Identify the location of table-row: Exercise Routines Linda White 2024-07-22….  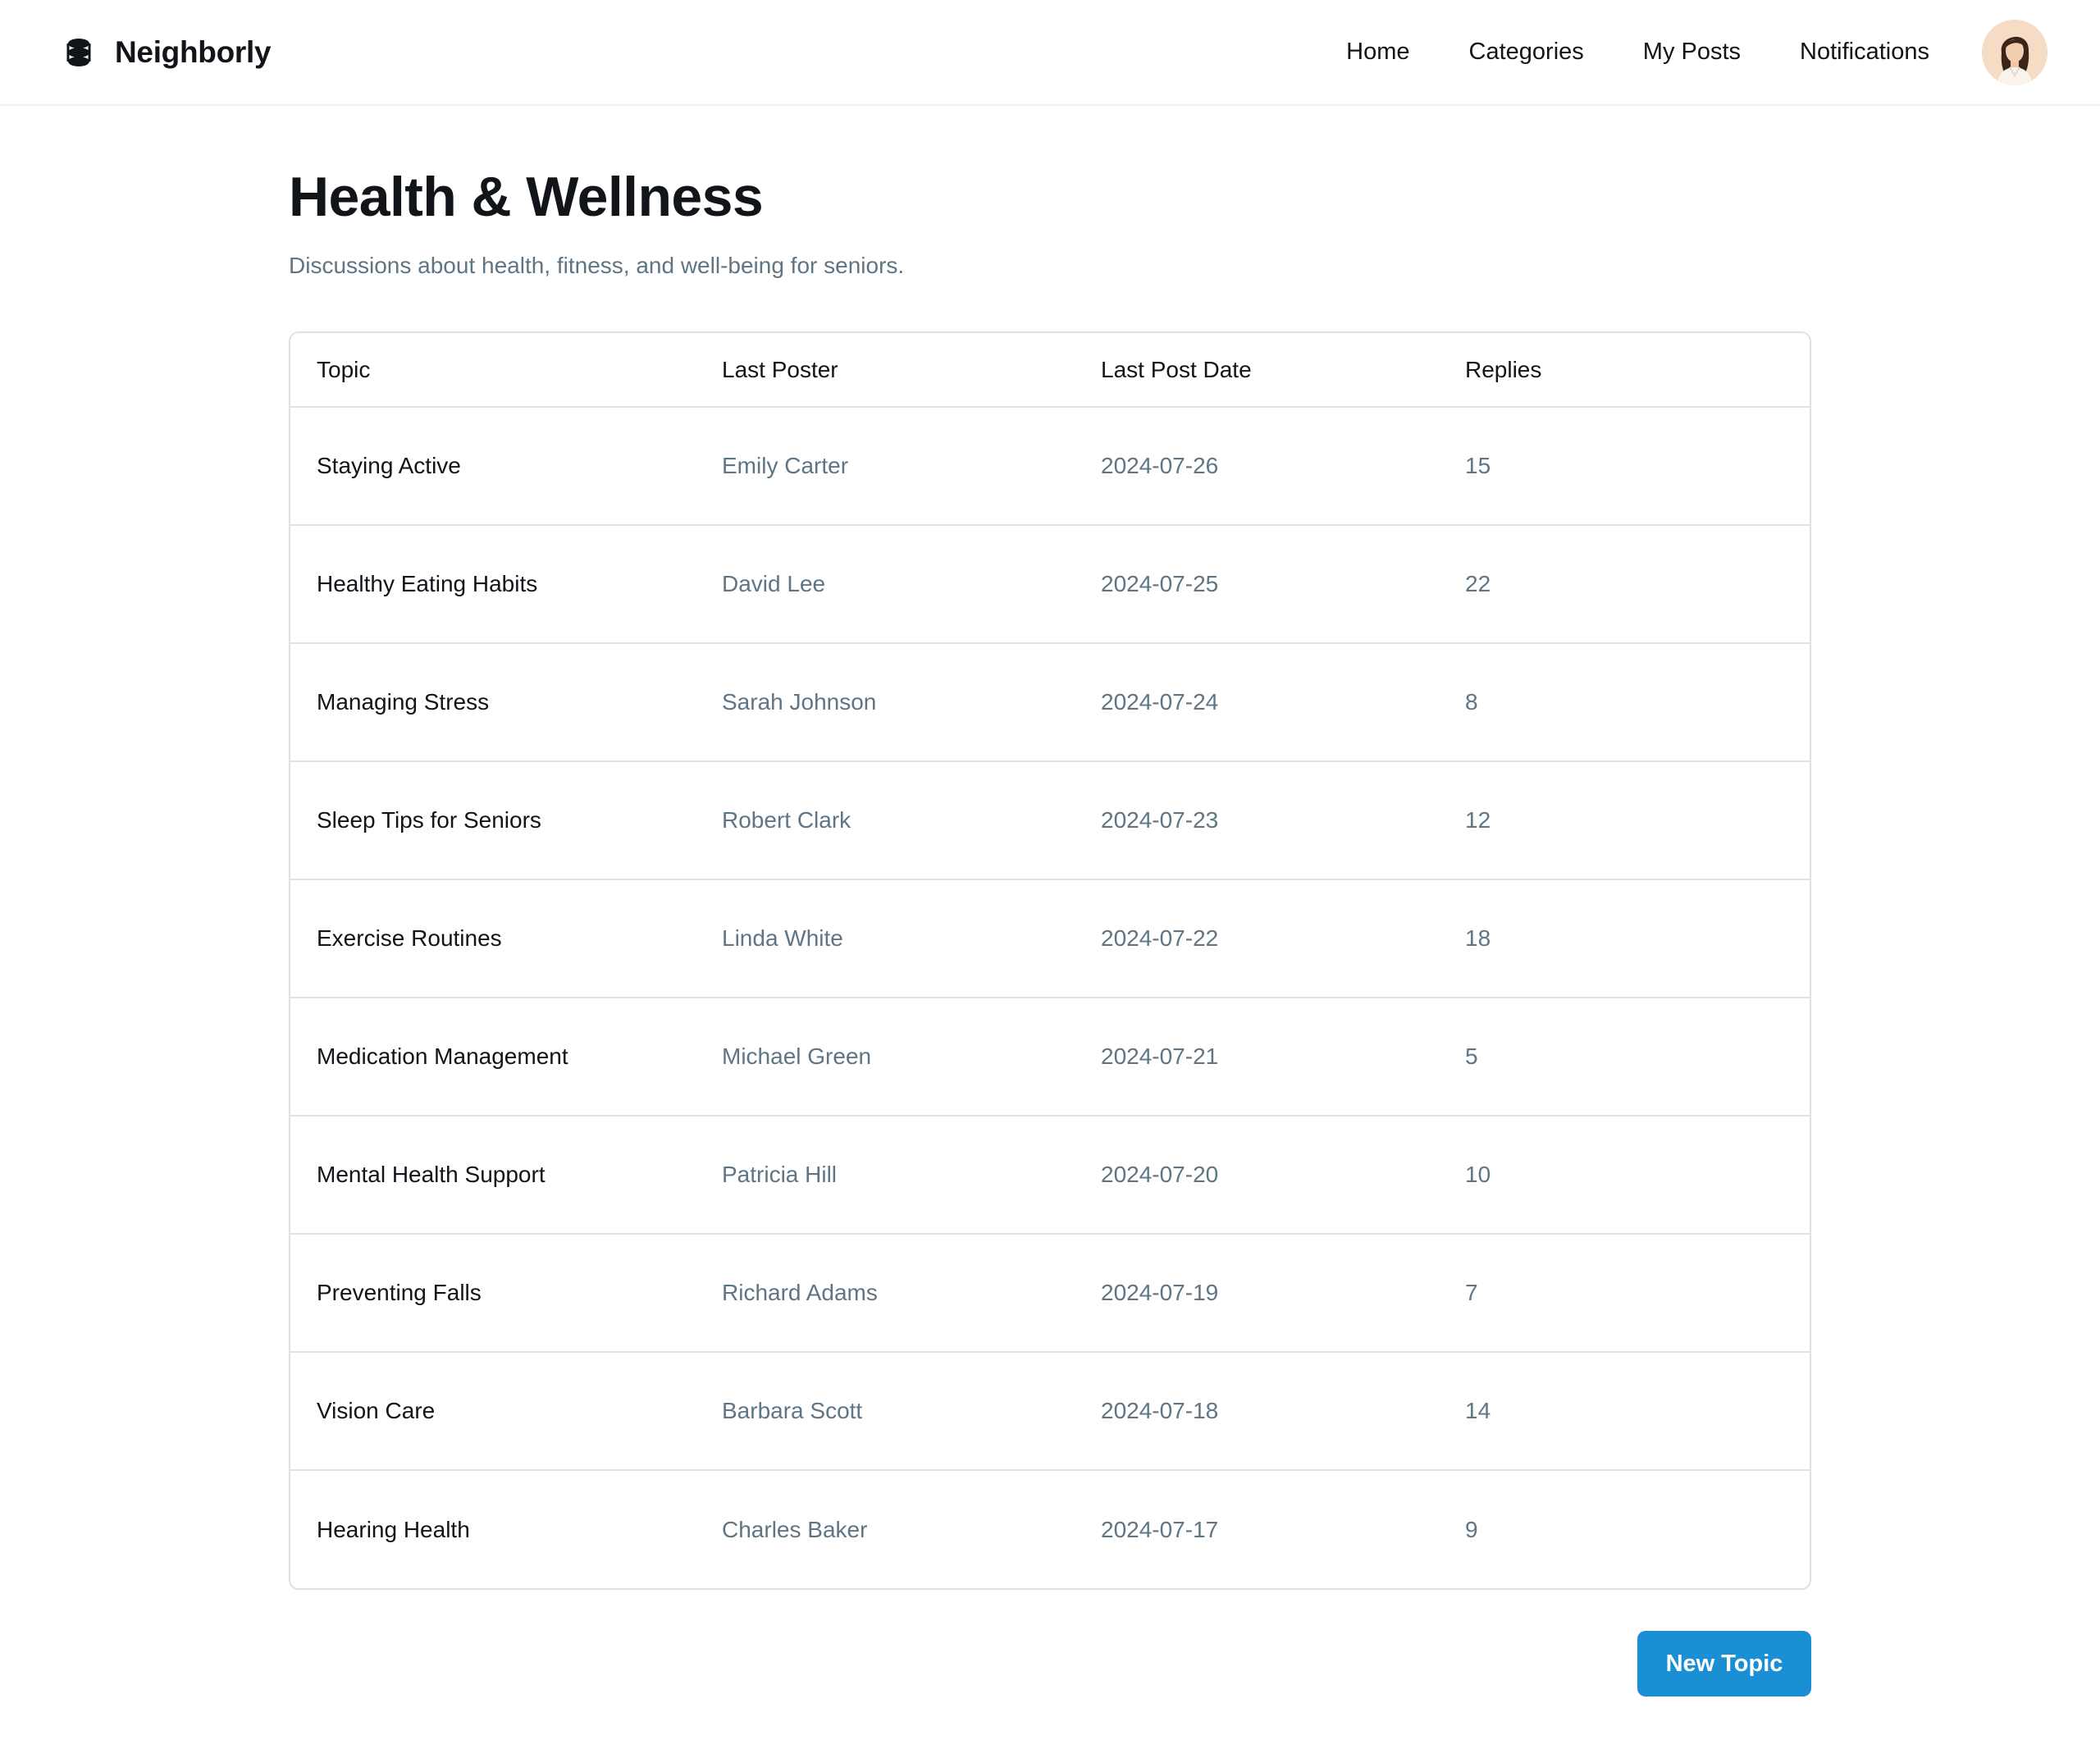
(1050, 938).